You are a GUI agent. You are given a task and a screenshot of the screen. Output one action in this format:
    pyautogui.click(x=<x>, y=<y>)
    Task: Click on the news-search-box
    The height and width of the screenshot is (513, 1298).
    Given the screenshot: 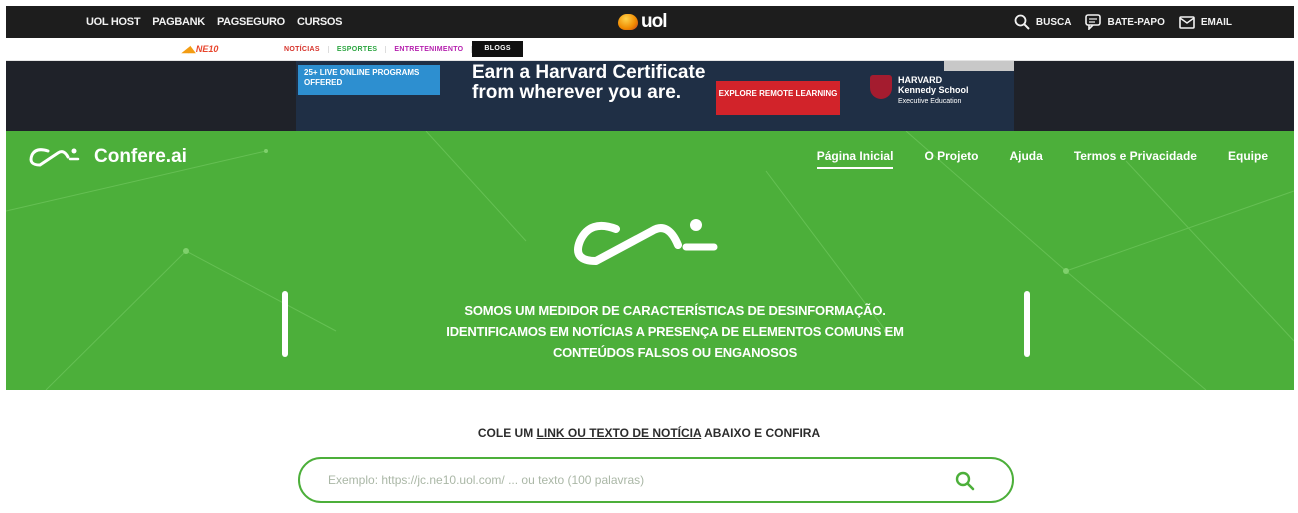 What is the action you would take?
    pyautogui.click(x=656, y=480)
    